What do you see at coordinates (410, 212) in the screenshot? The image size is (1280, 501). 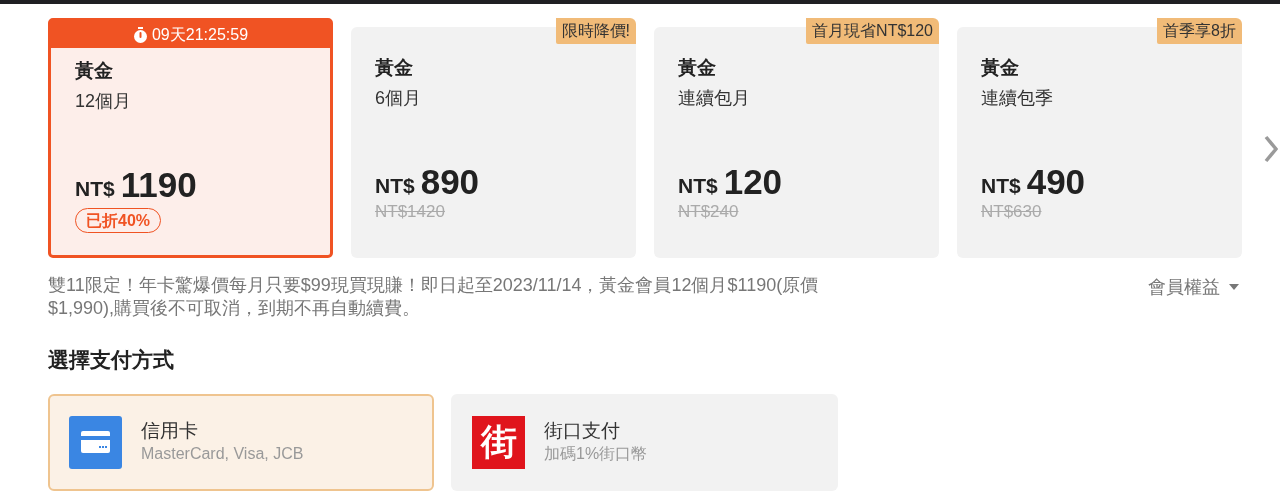 I see `original-price: NT$1420` at bounding box center [410, 212].